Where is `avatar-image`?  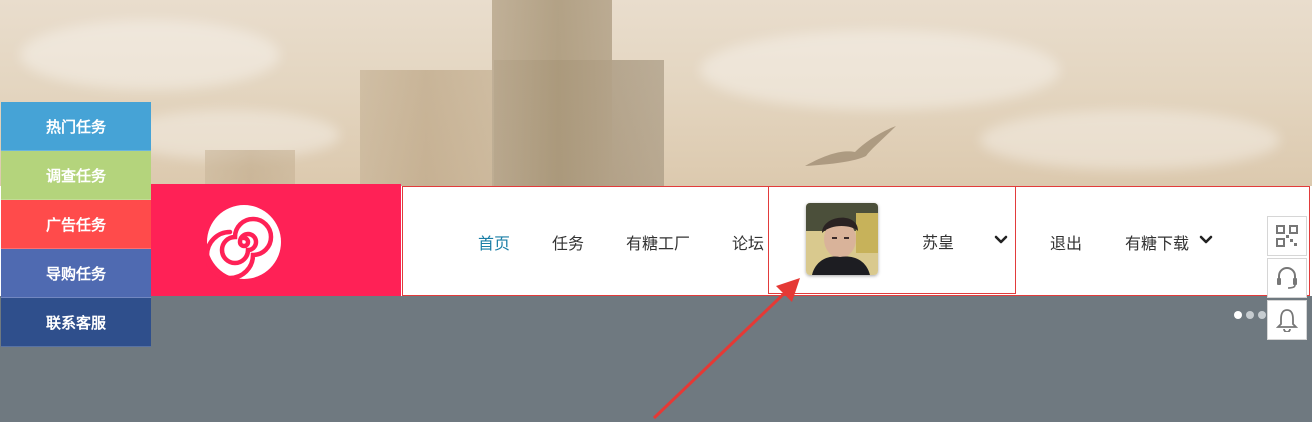
avatar-image is located at coordinates (842, 239).